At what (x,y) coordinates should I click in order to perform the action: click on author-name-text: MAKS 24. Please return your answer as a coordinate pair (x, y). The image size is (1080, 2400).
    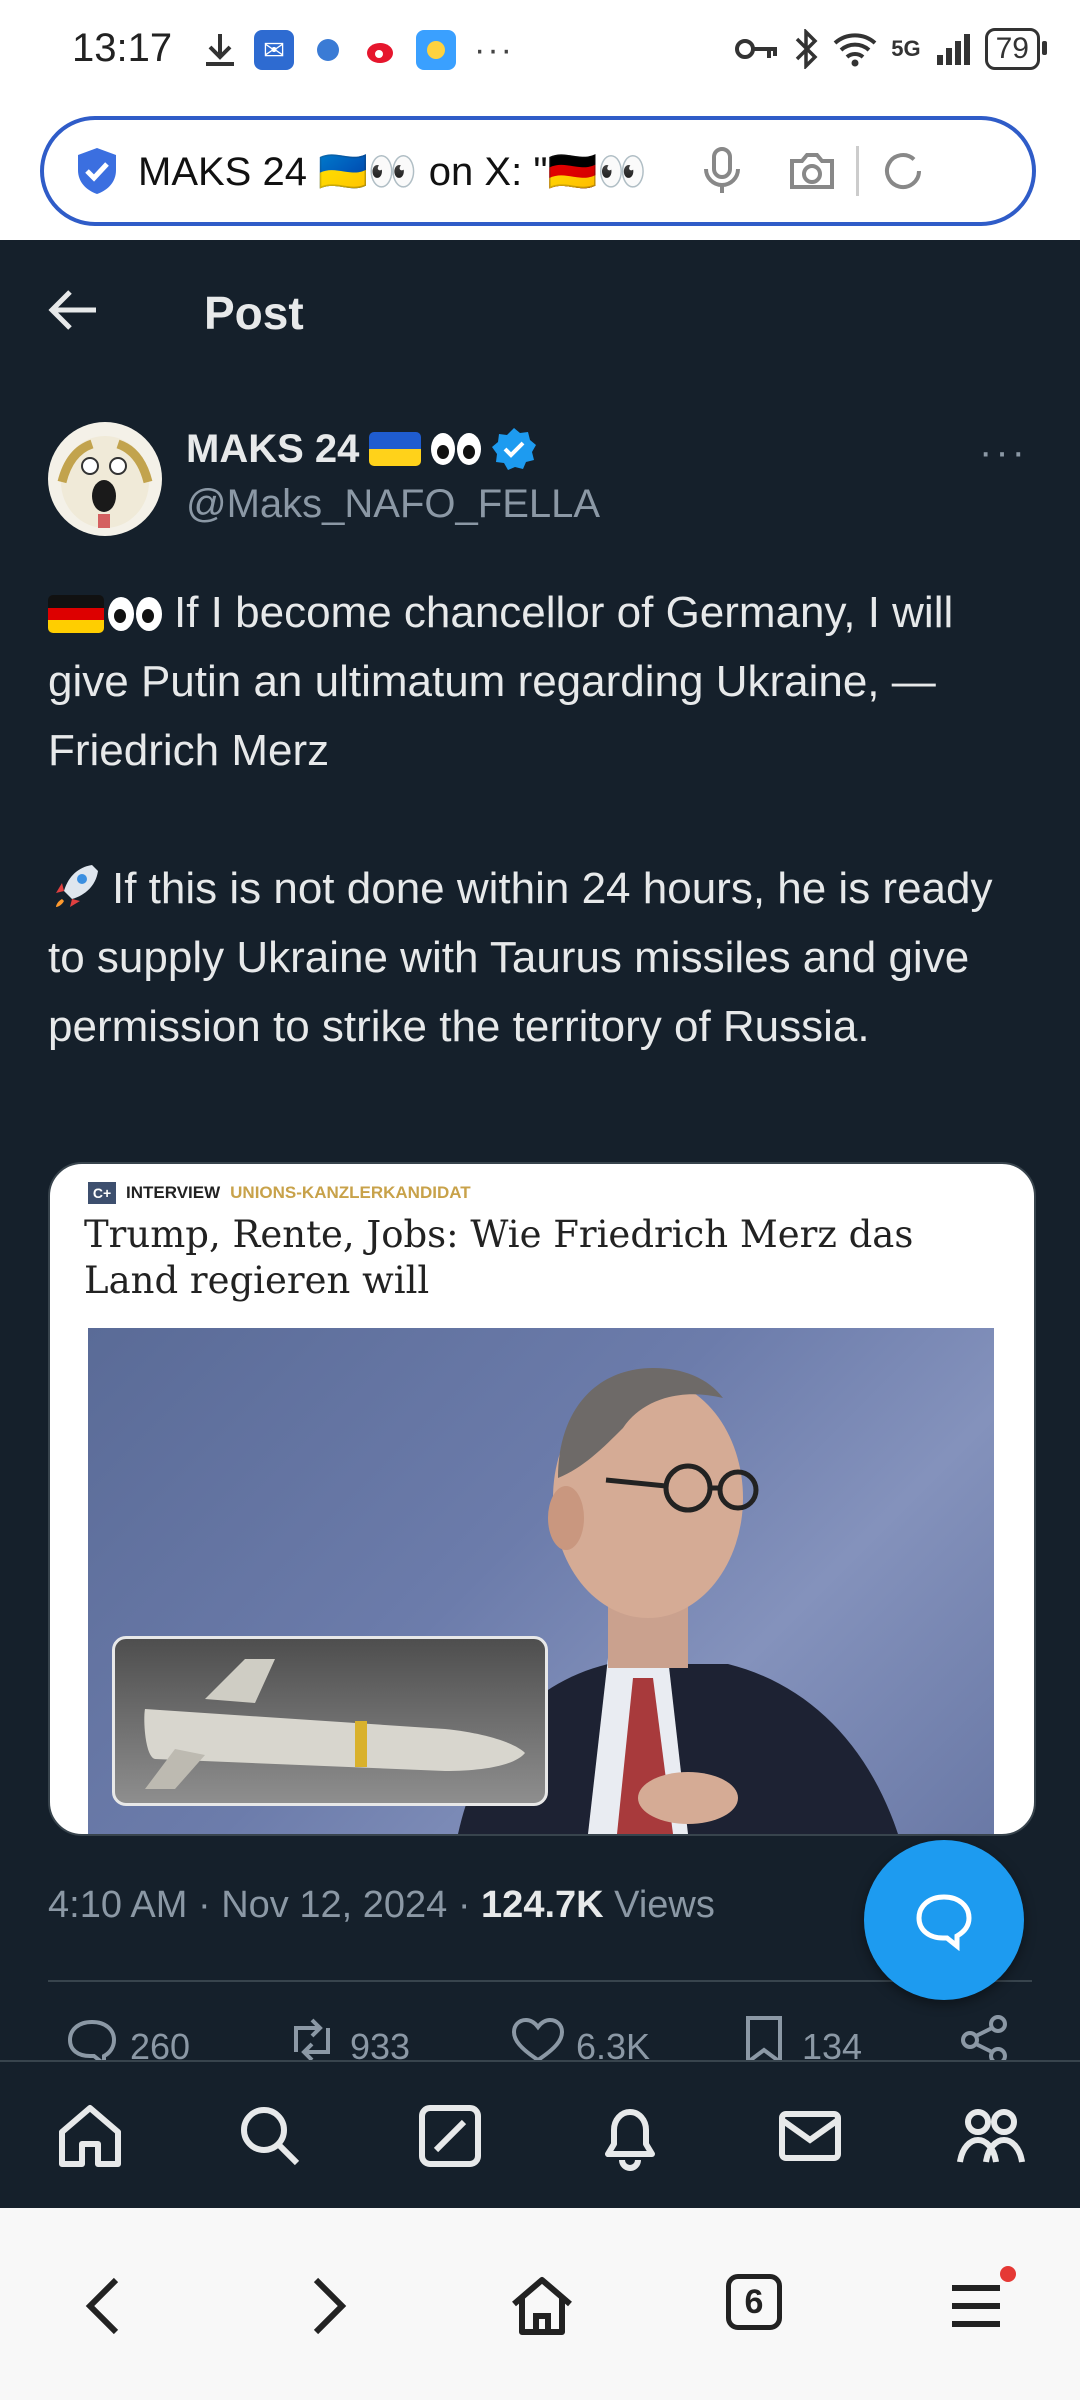
    Looking at the image, I should click on (272, 449).